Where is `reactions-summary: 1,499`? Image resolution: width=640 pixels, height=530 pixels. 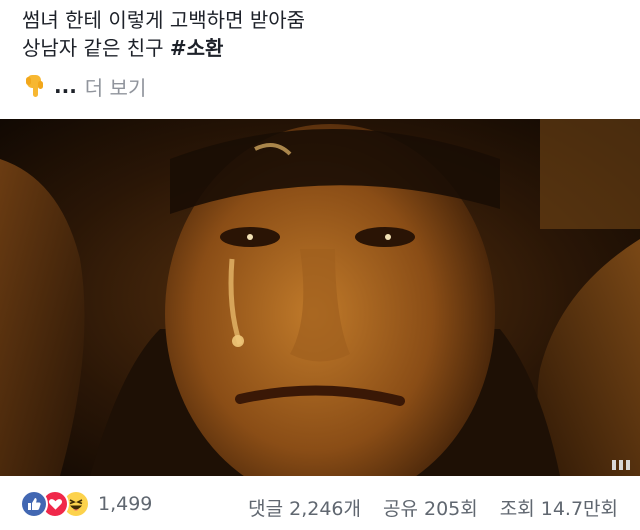
reactions-summary: 1,499 is located at coordinates (86, 504).